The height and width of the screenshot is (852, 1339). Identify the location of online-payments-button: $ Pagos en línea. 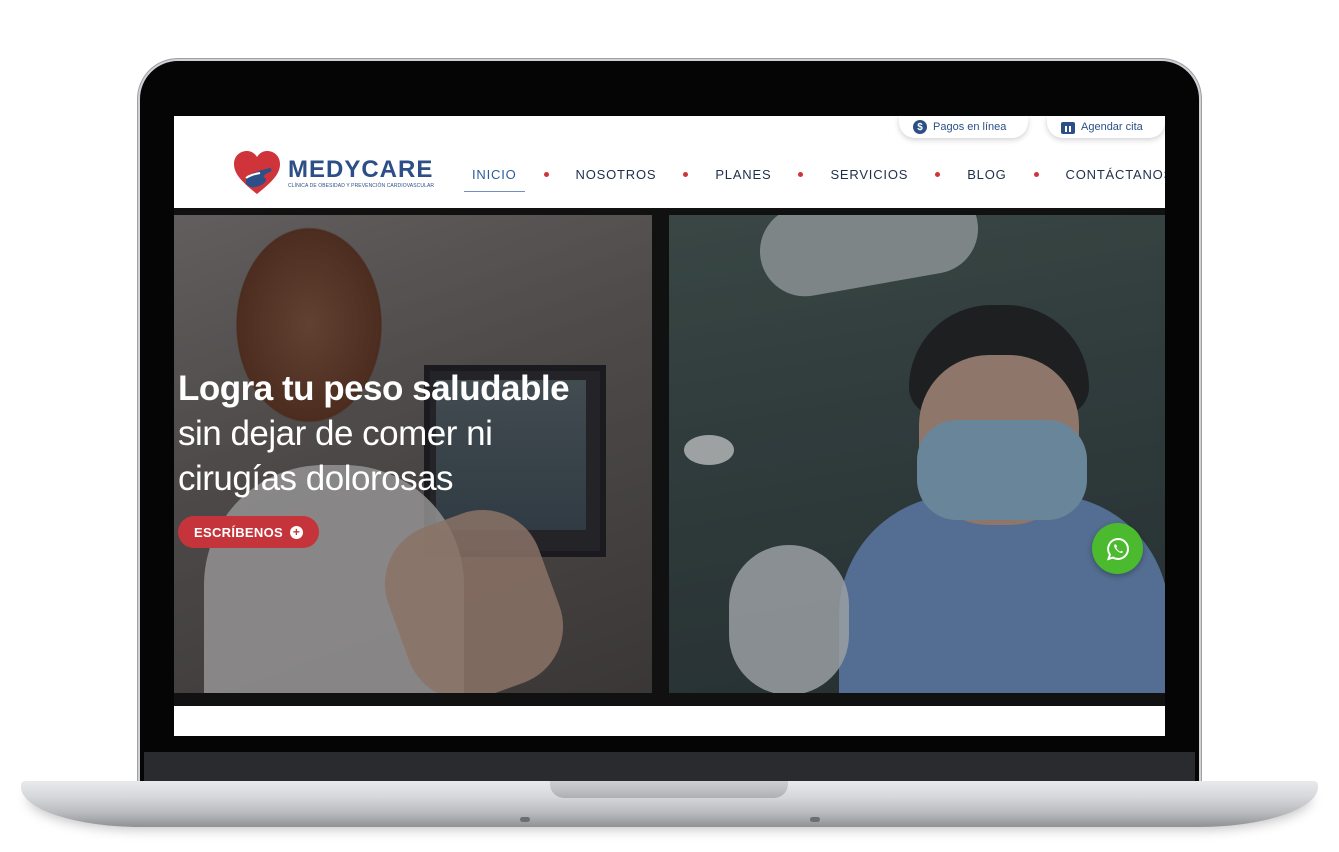
(963, 127).